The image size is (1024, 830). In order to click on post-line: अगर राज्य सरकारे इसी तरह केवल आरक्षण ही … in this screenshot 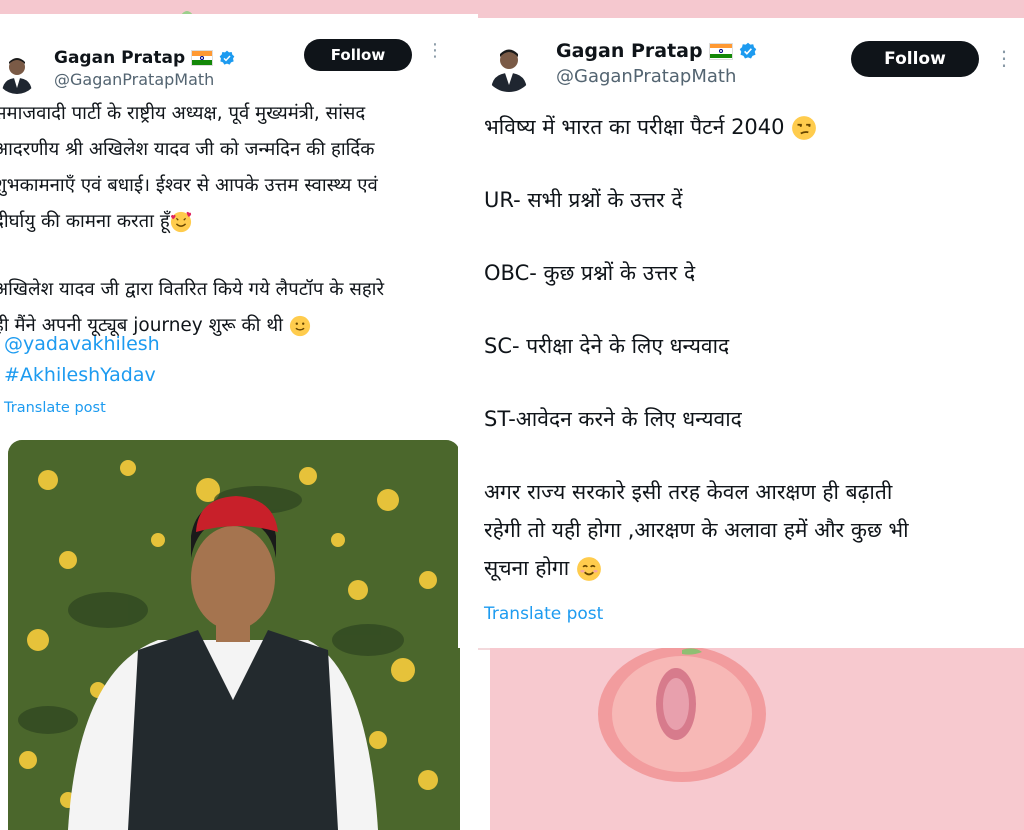, I will do `click(688, 492)`.